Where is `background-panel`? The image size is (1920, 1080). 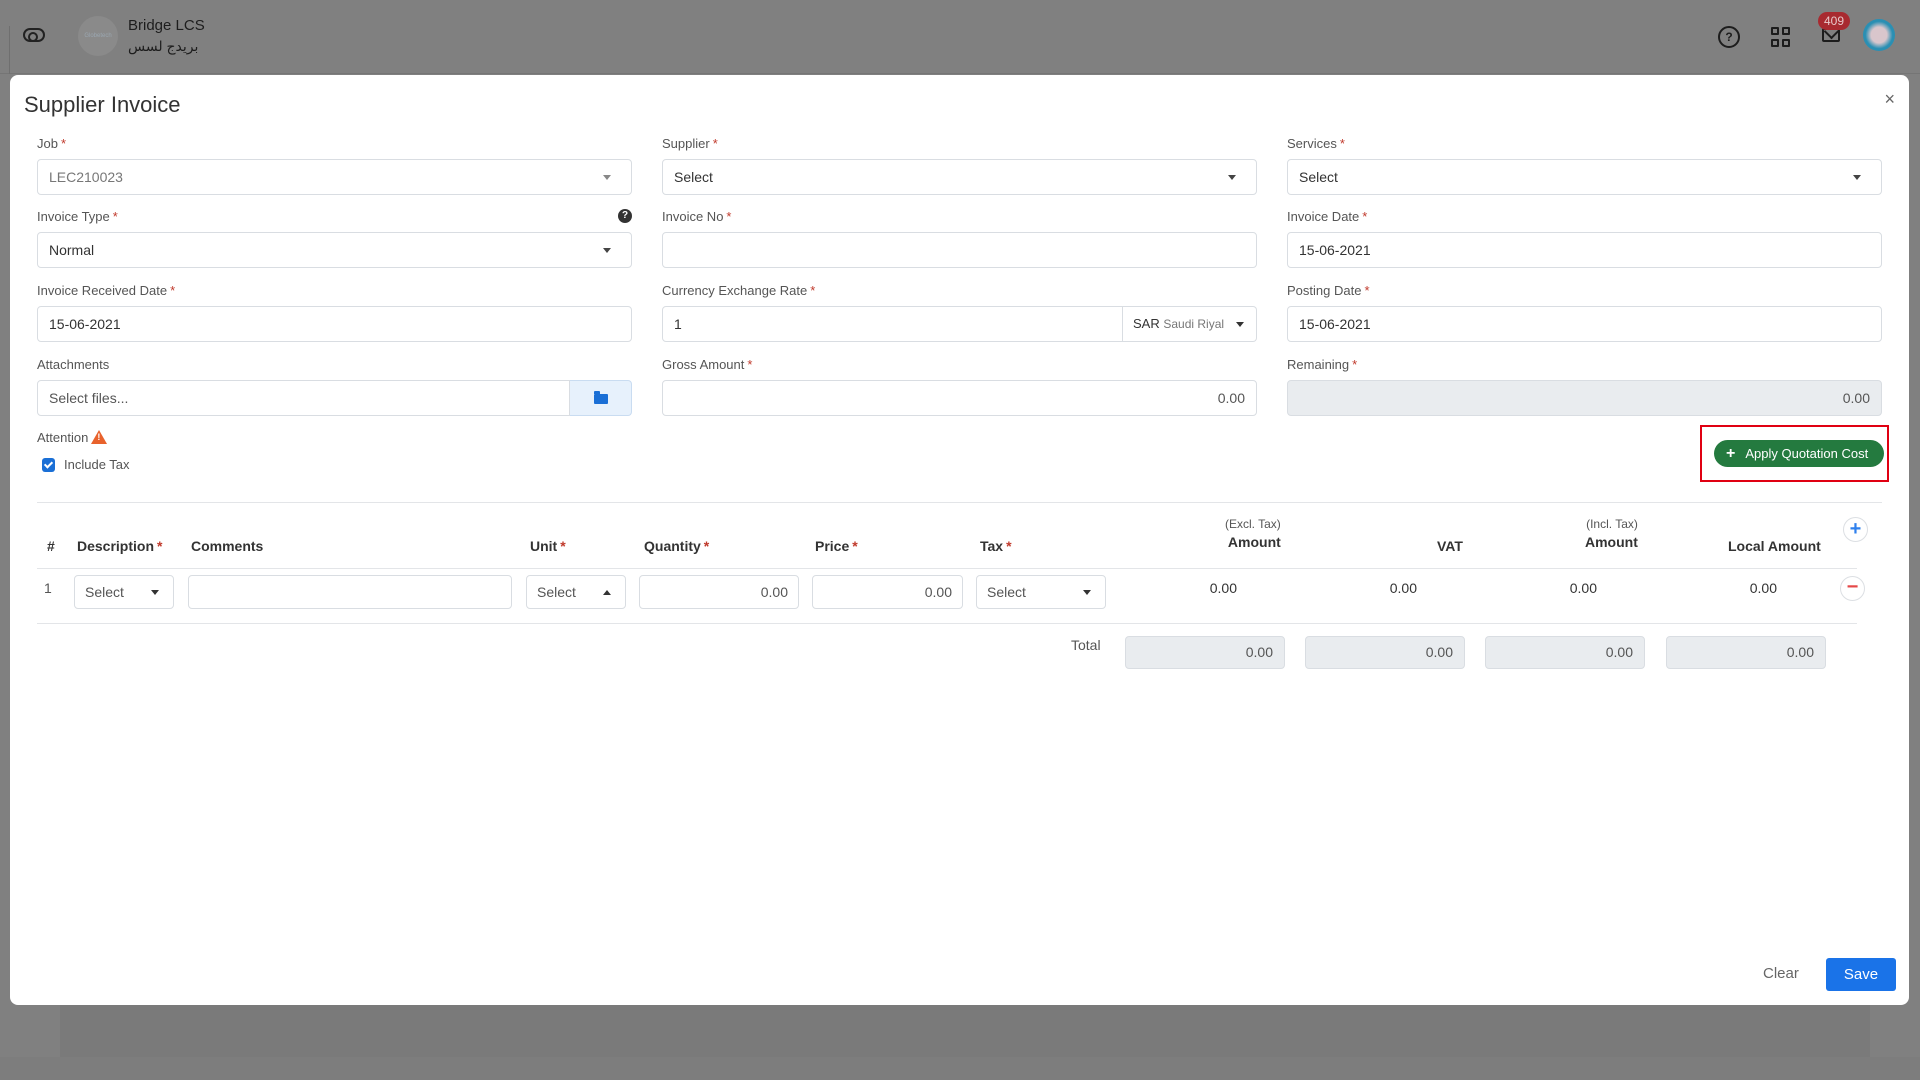
background-panel is located at coordinates (965, 1031).